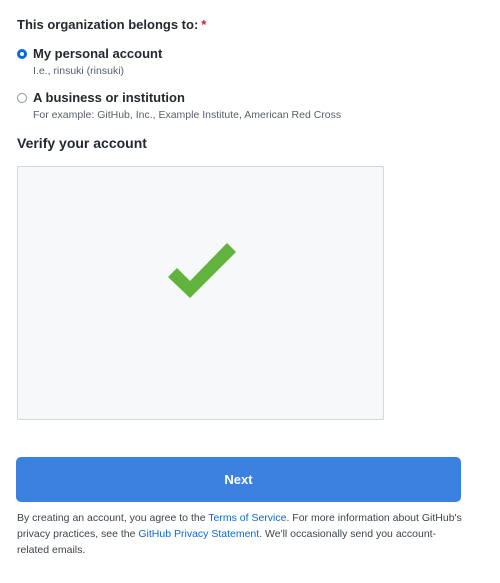  What do you see at coordinates (22, 98) in the screenshot?
I see `radio-button-unselected-icon` at bounding box center [22, 98].